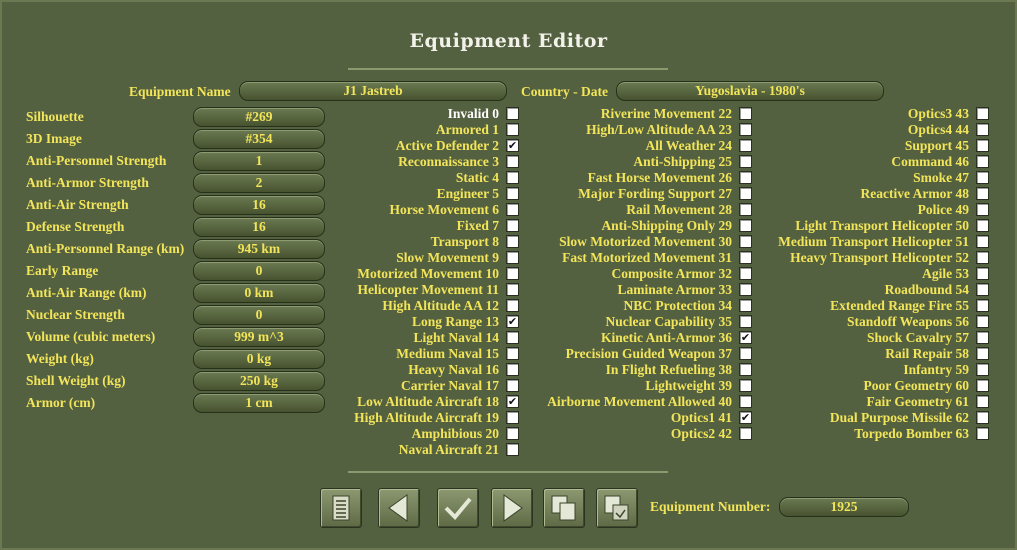 Image resolution: width=1017 pixels, height=550 pixels. What do you see at coordinates (945, 274) in the screenshot?
I see `flag-label: Agile 53` at bounding box center [945, 274].